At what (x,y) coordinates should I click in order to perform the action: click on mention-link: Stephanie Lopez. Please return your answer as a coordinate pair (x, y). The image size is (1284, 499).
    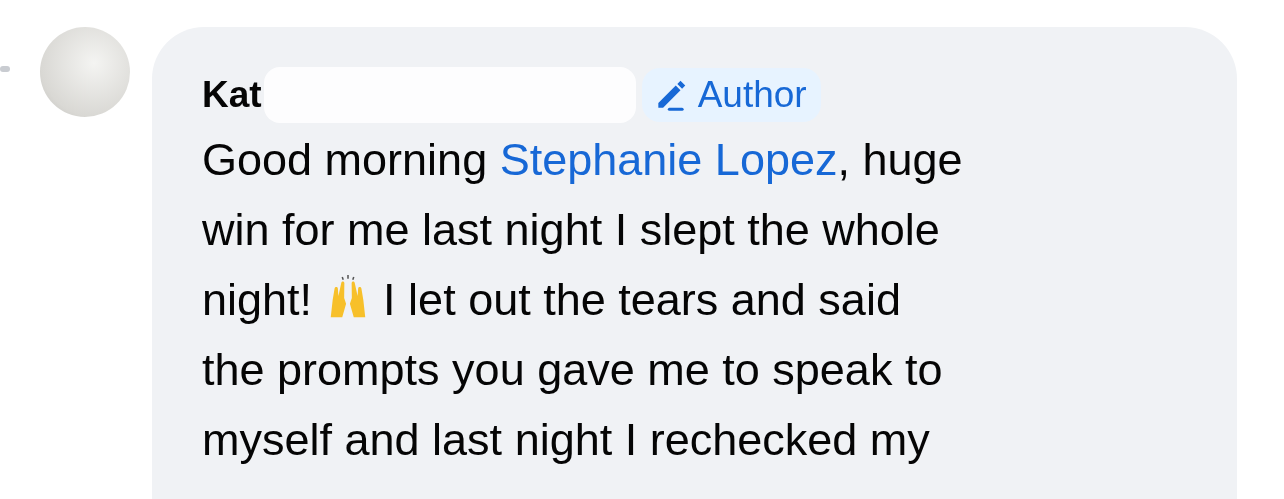
    Looking at the image, I should click on (668, 159).